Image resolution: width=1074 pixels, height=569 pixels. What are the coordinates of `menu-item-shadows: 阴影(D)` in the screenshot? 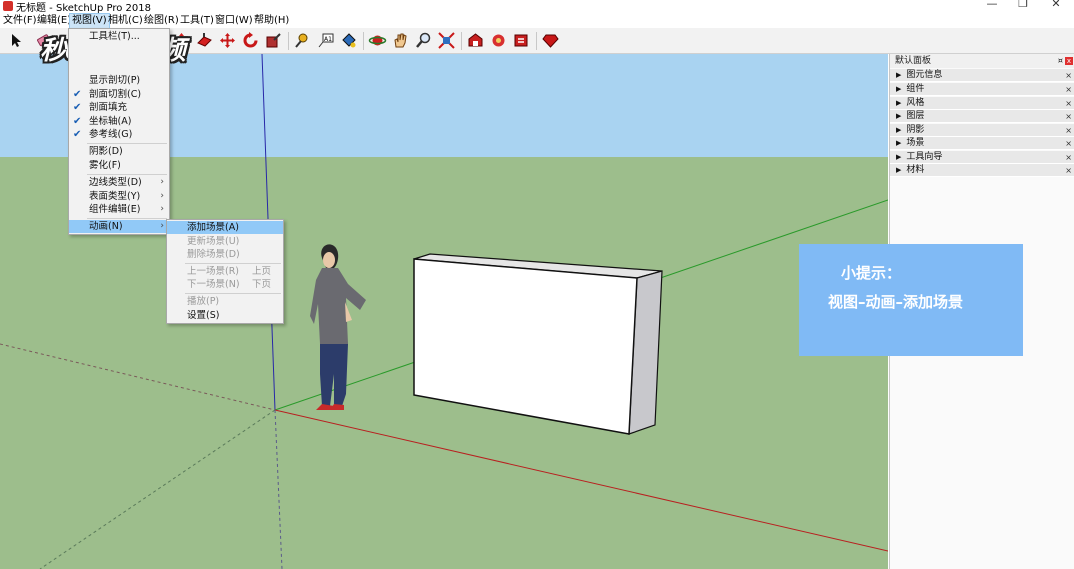 It's located at (119, 151).